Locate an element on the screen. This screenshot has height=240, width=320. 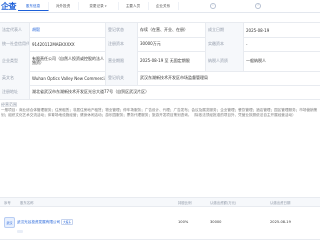
credit-code-value: 91420112MAEKXXXX is located at coordinates (68, 44).